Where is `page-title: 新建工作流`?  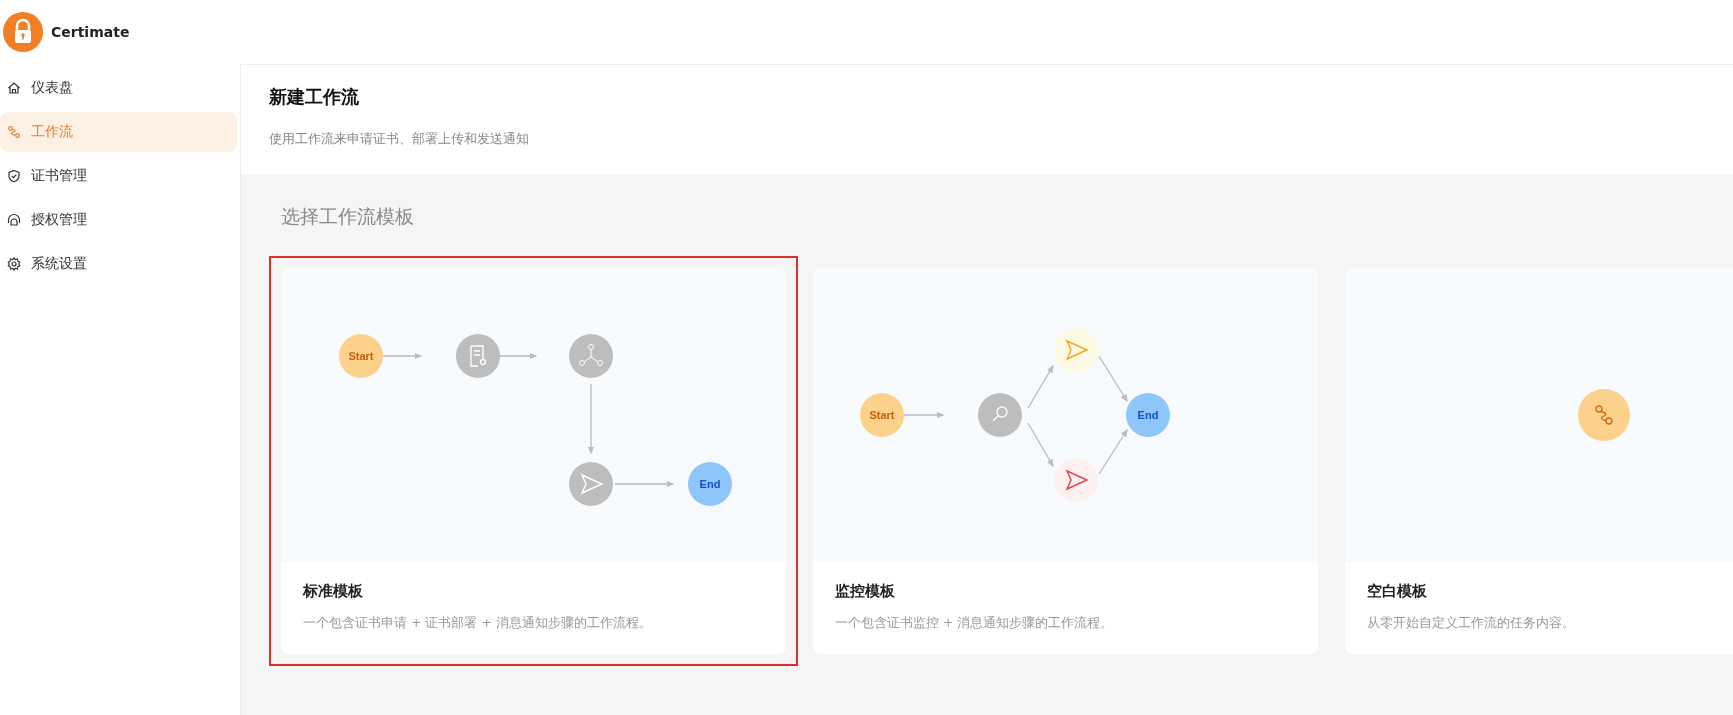
page-title: 新建工作流 is located at coordinates (314, 97).